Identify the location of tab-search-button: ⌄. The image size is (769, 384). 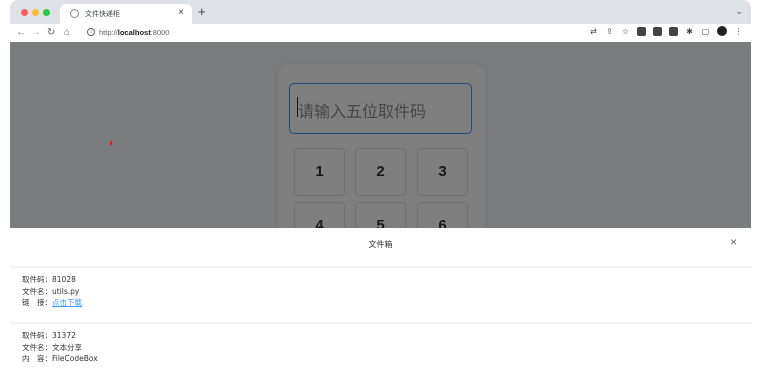
(739, 11).